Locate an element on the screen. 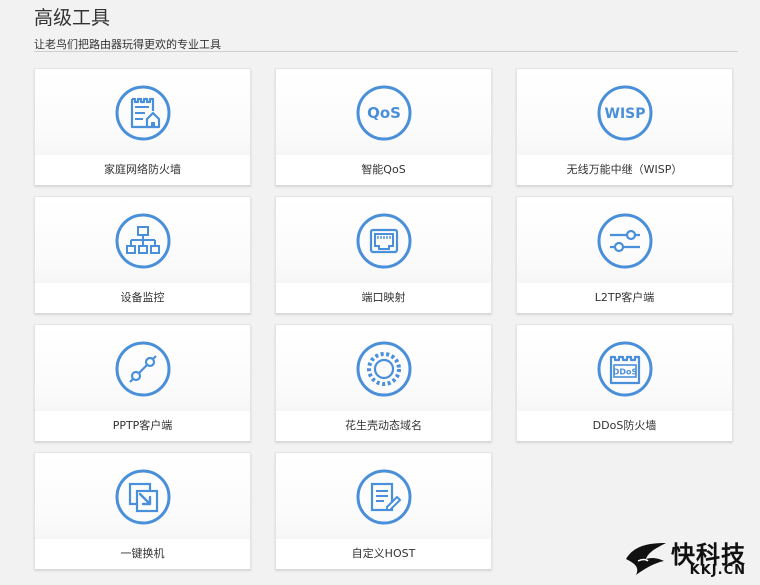  tool-card-home-firewall: 家庭网络防火墙 is located at coordinates (142, 126).